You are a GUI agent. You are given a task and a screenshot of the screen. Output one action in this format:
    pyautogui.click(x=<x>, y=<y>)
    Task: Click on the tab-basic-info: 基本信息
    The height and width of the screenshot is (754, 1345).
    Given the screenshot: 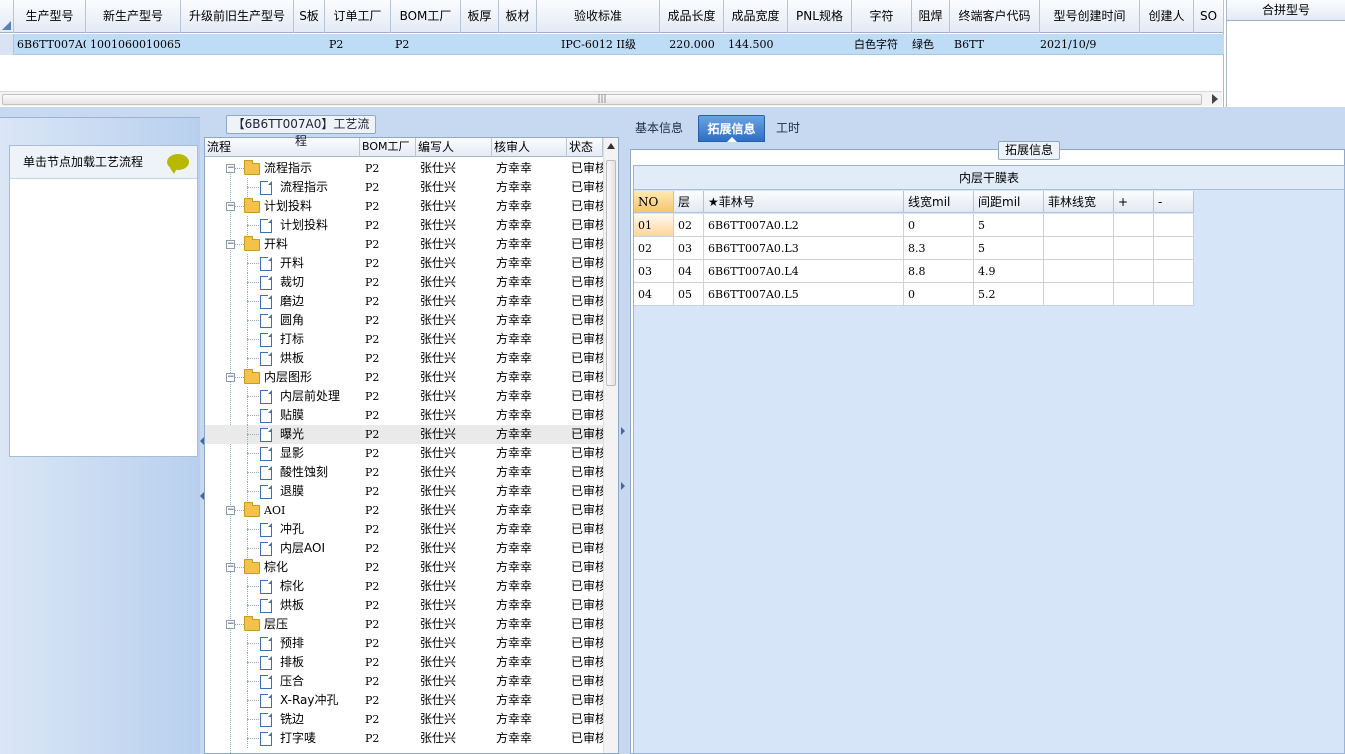 What is the action you would take?
    pyautogui.click(x=659, y=128)
    